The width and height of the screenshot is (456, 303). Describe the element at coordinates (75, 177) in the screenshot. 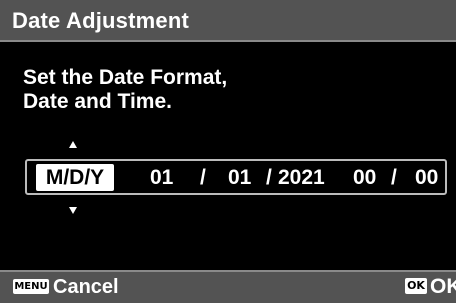

I see `date-format-selector: M/D/Y` at that location.